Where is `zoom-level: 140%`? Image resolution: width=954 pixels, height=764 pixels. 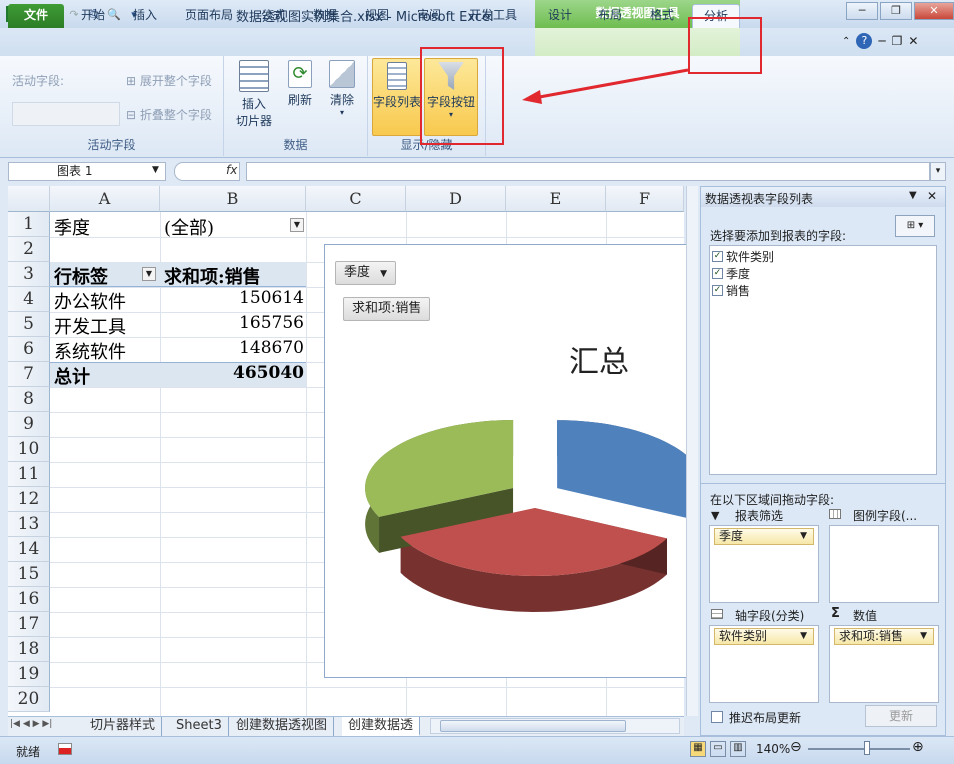
zoom-level: 140% is located at coordinates (773, 749).